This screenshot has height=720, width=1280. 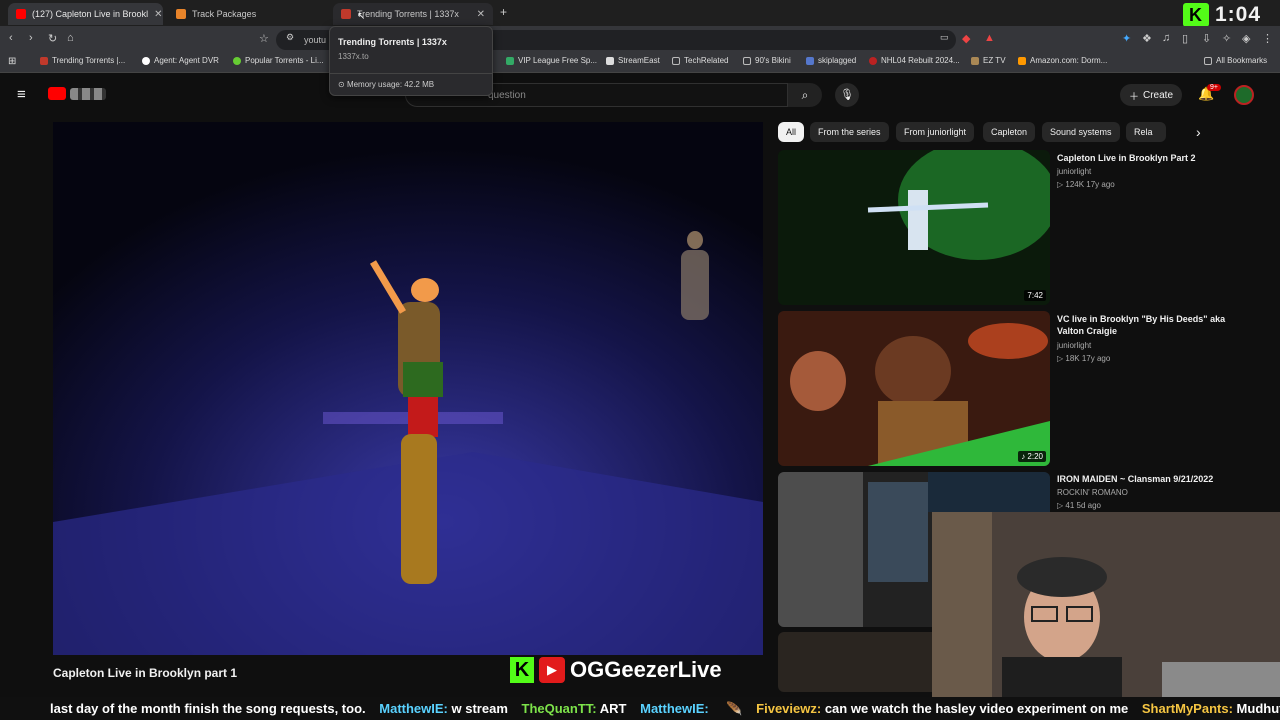 What do you see at coordinates (700, 60) in the screenshot?
I see `bookmark-folder: TechRelated` at bounding box center [700, 60].